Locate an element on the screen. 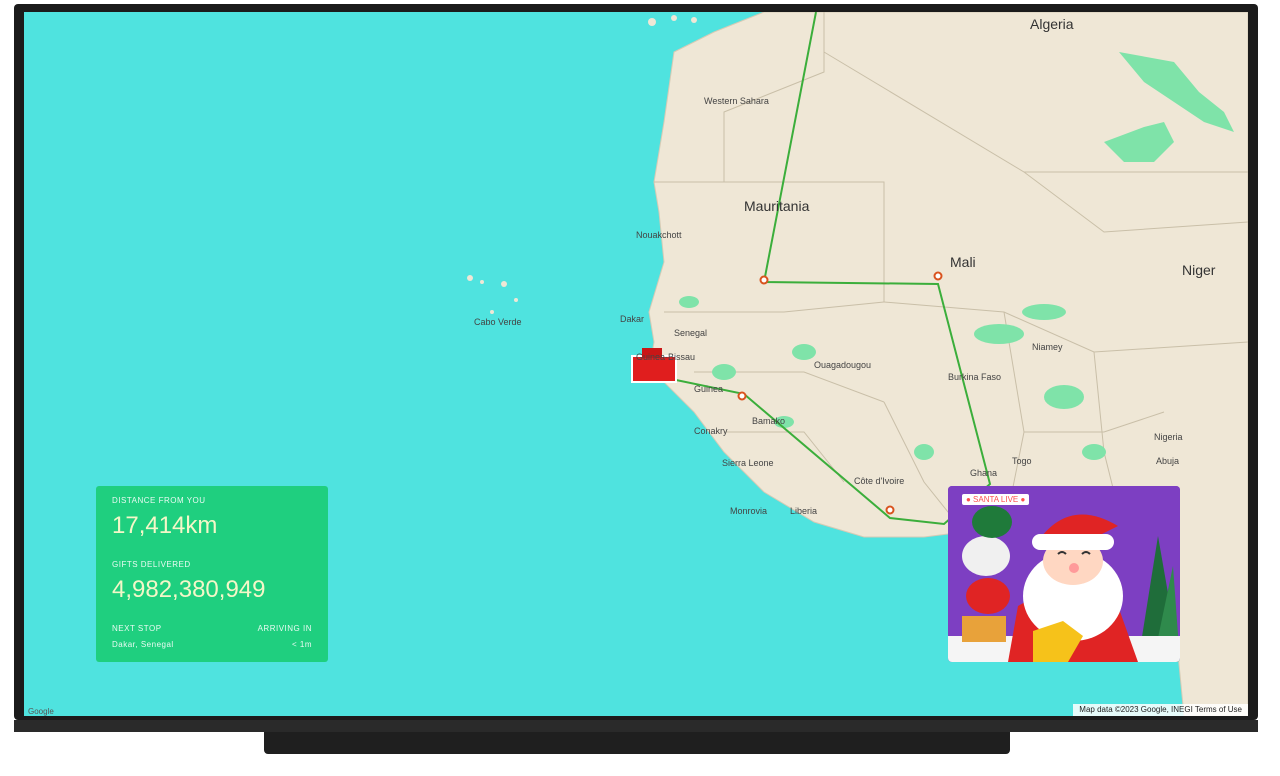  gifts-label: GIFTS DELIVERED is located at coordinates (151, 564).